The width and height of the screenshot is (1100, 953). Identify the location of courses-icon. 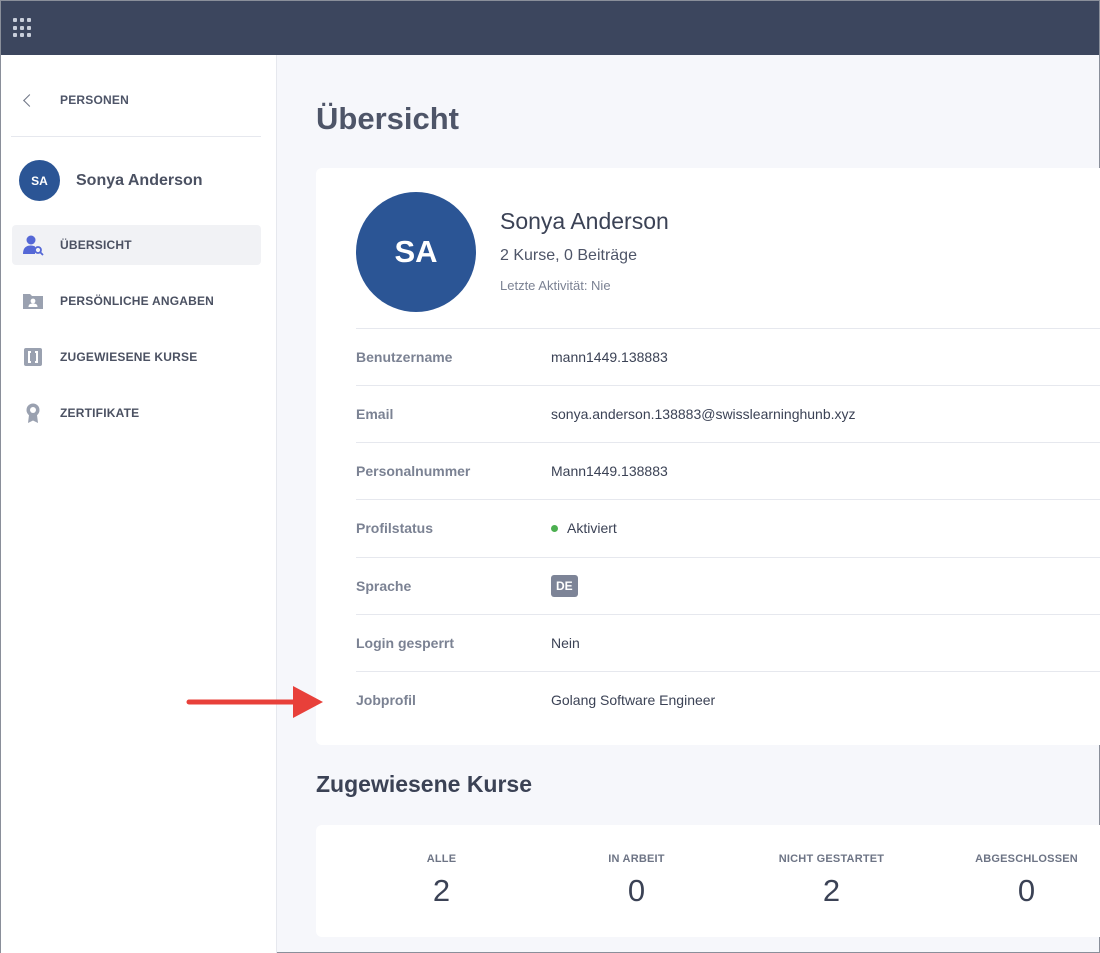
(33, 357).